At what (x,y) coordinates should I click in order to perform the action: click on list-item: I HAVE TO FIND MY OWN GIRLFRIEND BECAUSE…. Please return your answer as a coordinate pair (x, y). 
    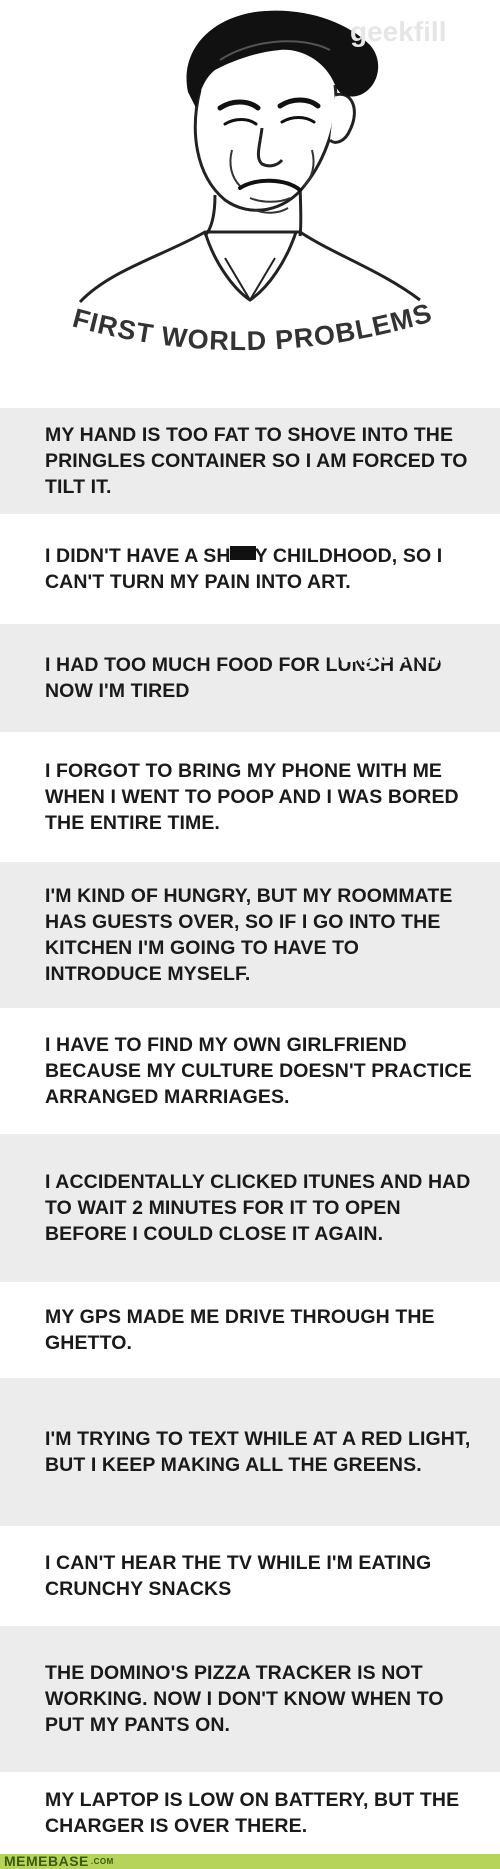
    Looking at the image, I should click on (250, 1071).